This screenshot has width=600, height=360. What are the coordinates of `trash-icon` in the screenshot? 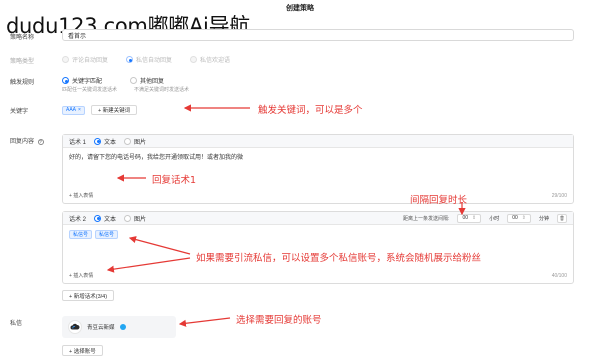 It's located at (562, 218).